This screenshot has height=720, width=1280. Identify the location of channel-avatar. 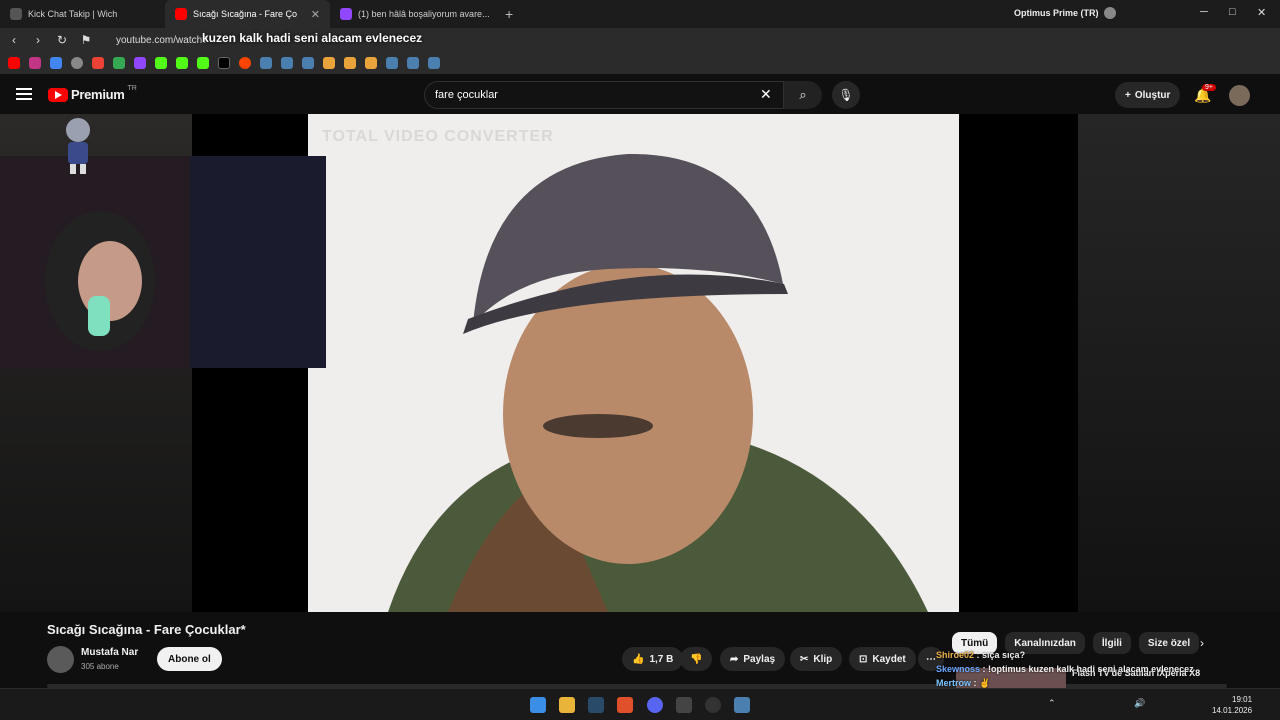
(60, 659).